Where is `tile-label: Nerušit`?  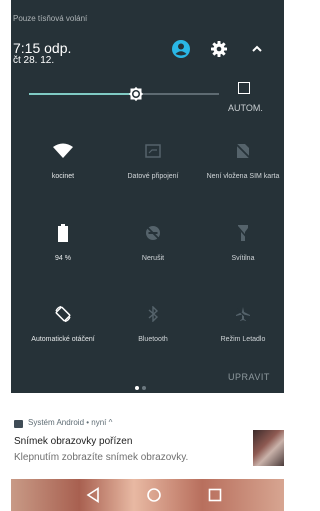
tile-label: Nerušit is located at coordinates (153, 258).